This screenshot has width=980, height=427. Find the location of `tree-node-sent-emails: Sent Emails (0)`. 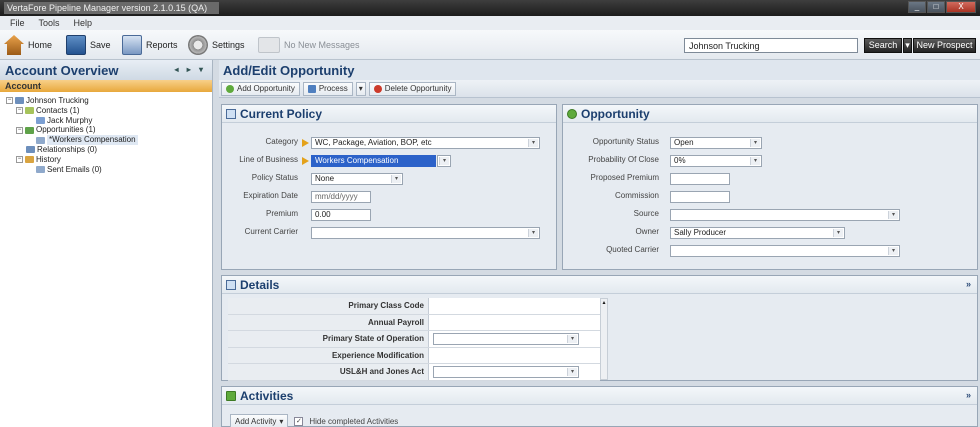

tree-node-sent-emails: Sent Emails (0) is located at coordinates (109, 170).